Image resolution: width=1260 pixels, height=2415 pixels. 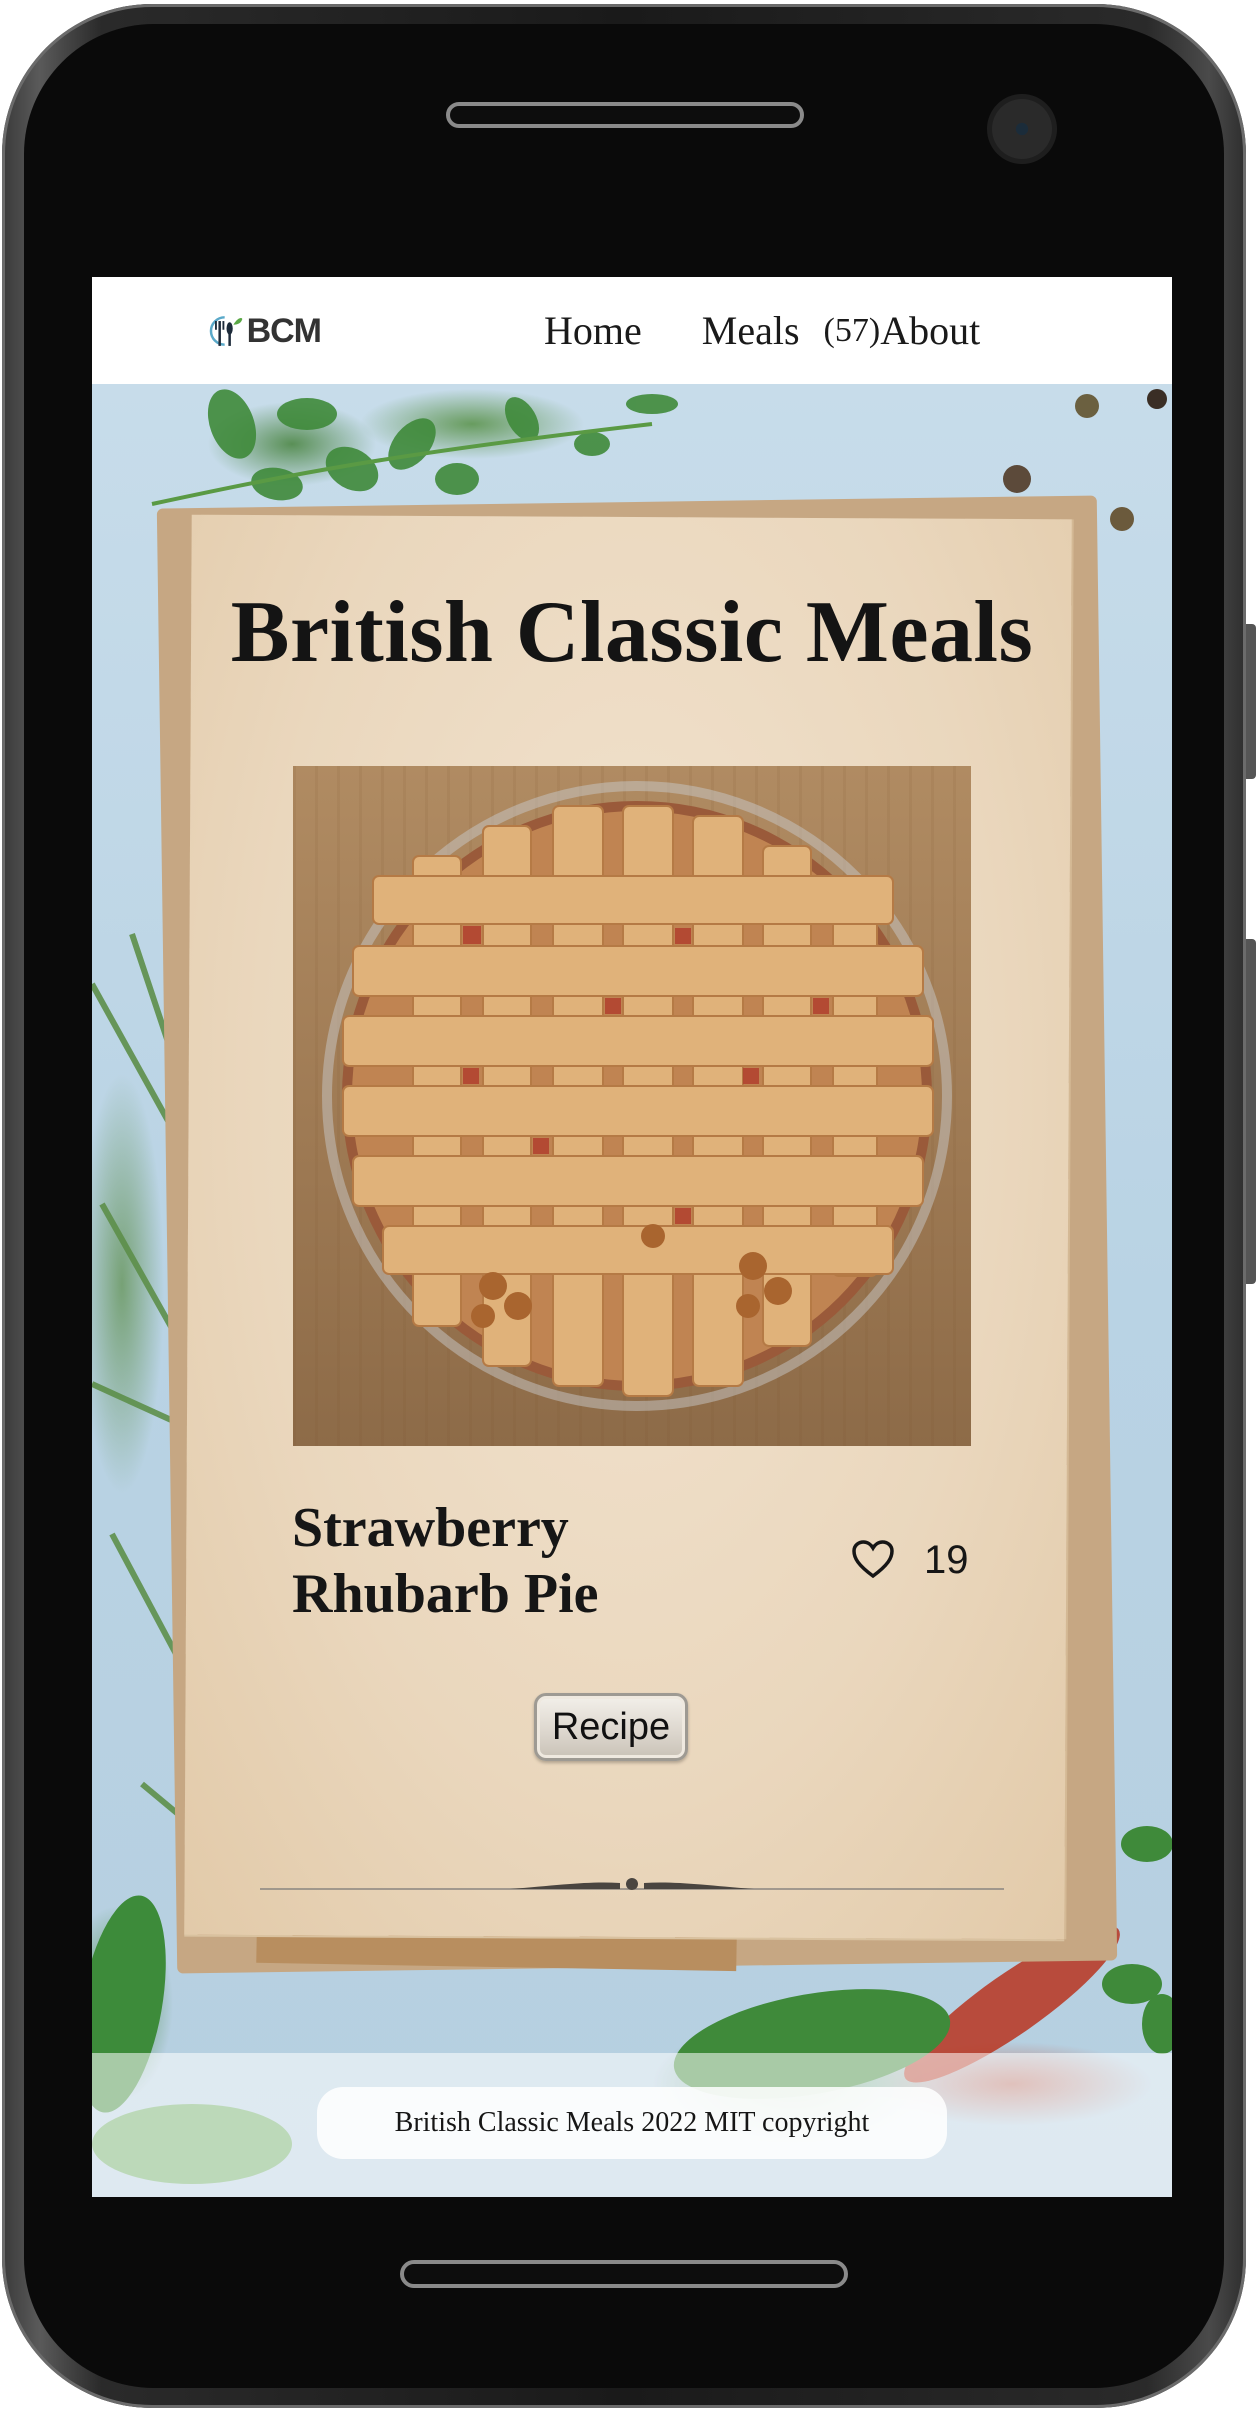 I want to click on footer-copyright: British Classic Meals 2022 MIT copyright, so click(x=632, y=2123).